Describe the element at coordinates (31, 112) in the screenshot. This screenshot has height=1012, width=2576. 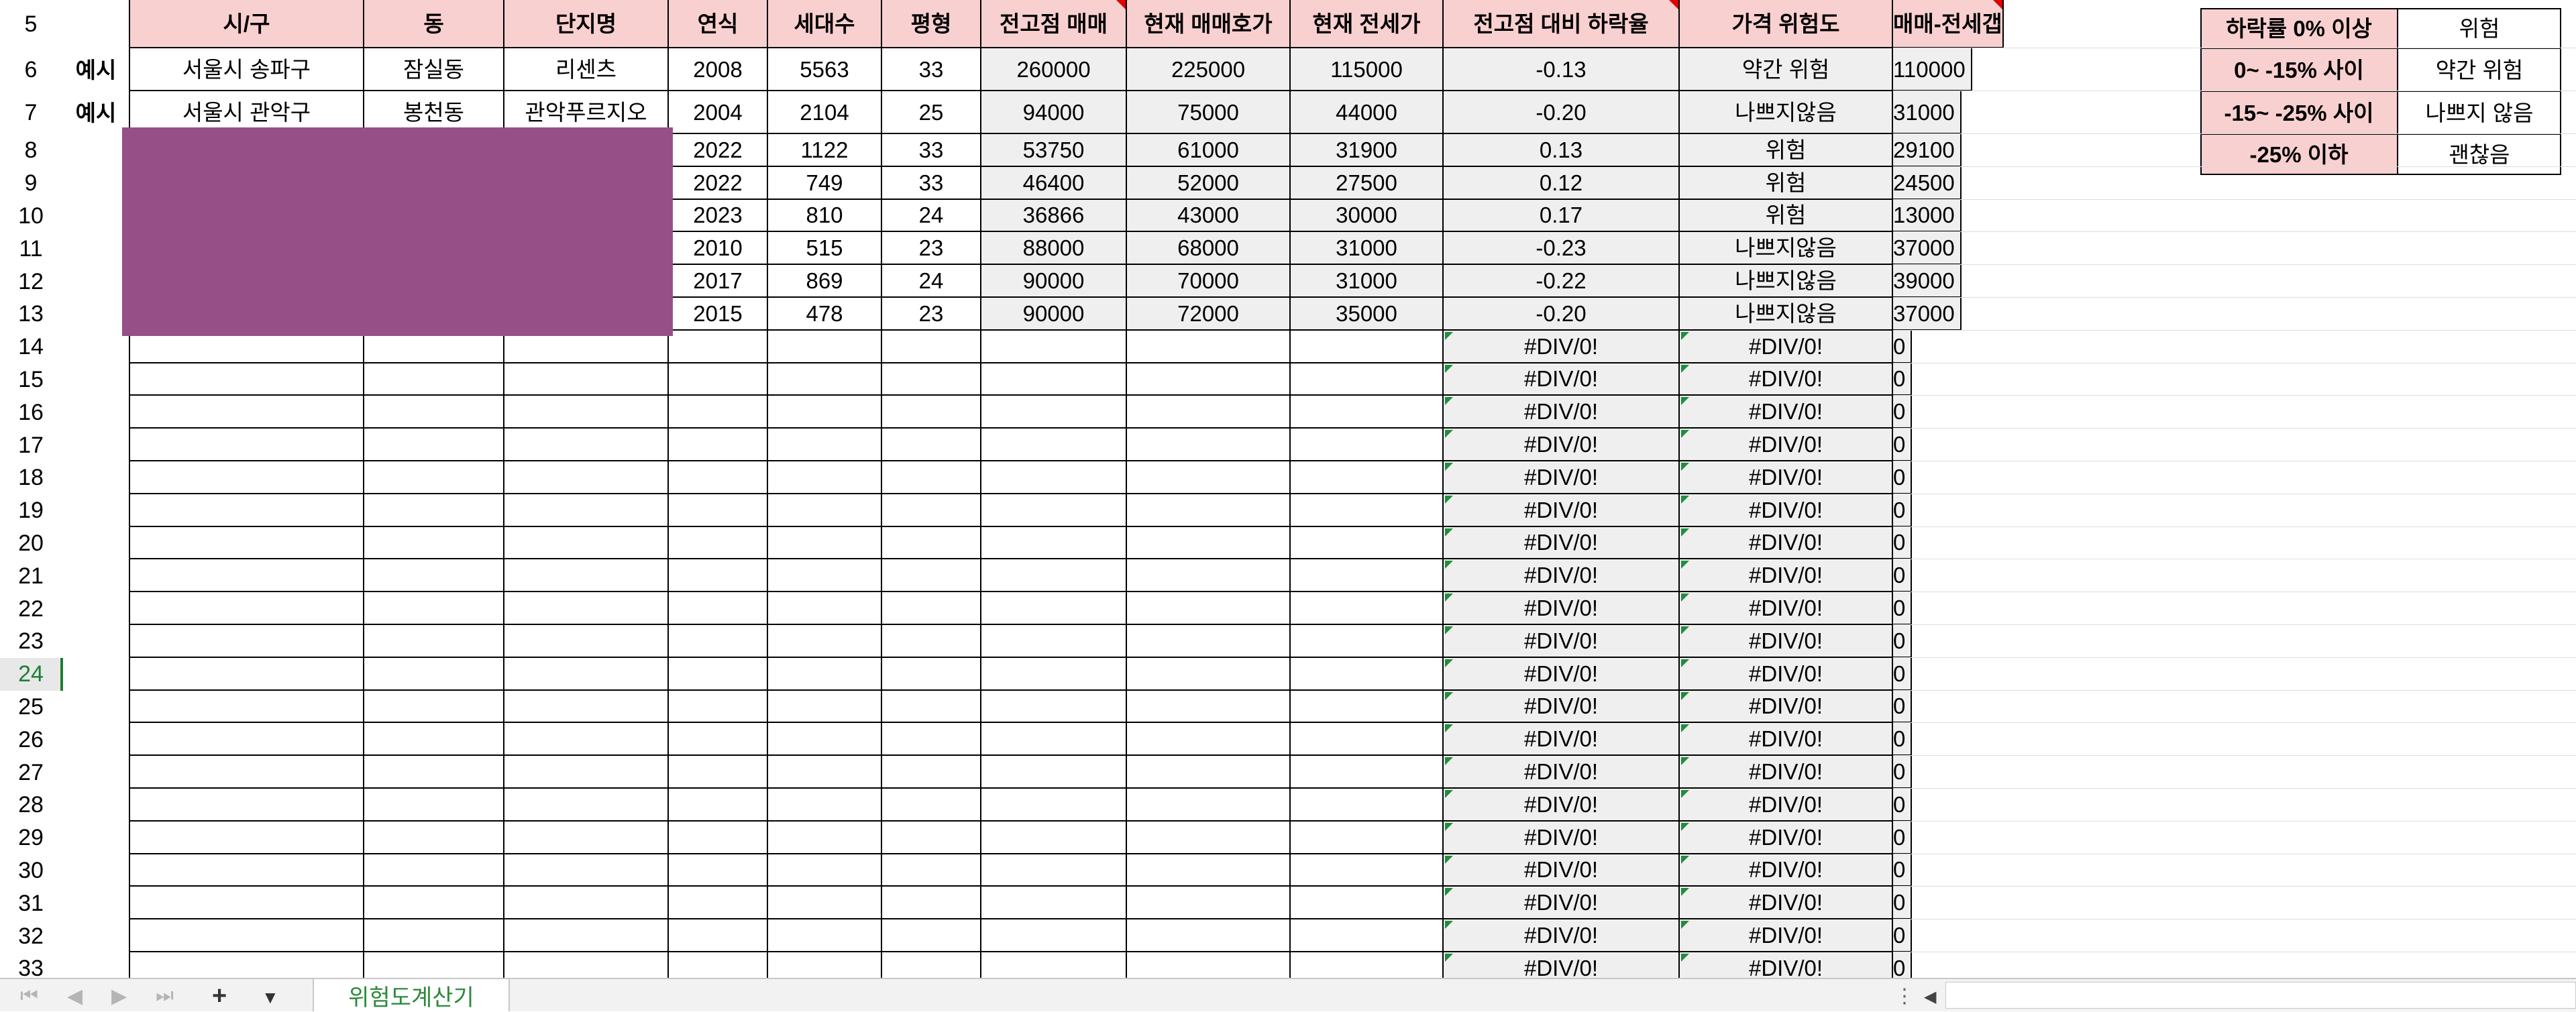
I see `row-header: 7` at that location.